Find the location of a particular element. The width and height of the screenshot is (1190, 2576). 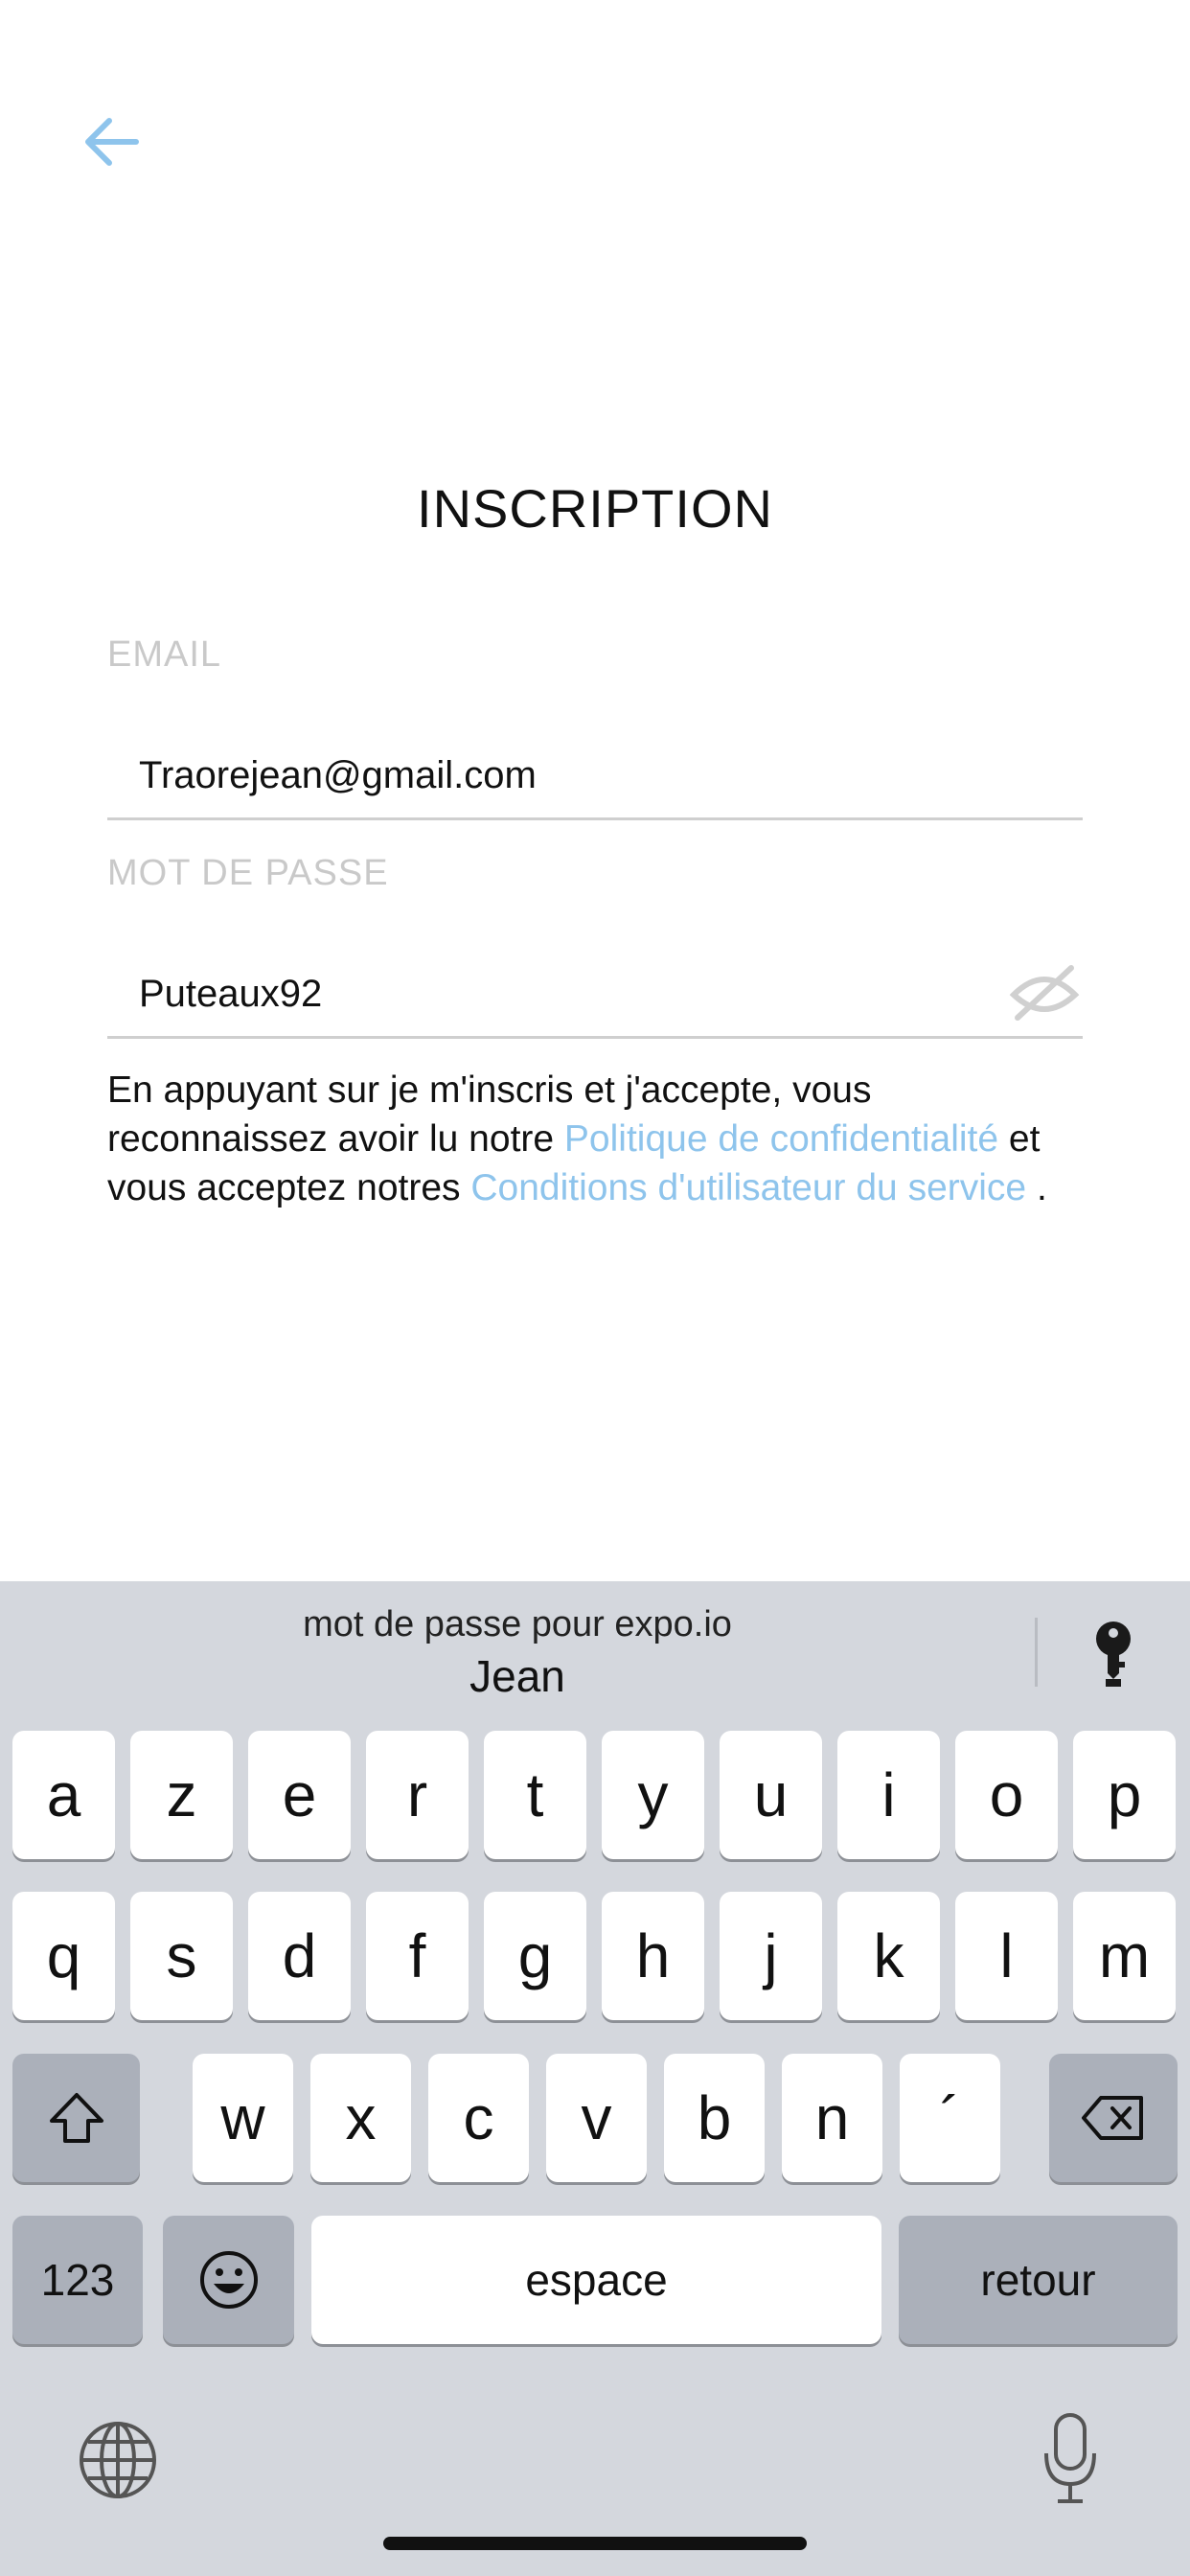

key-e: e is located at coordinates (300, 1795).